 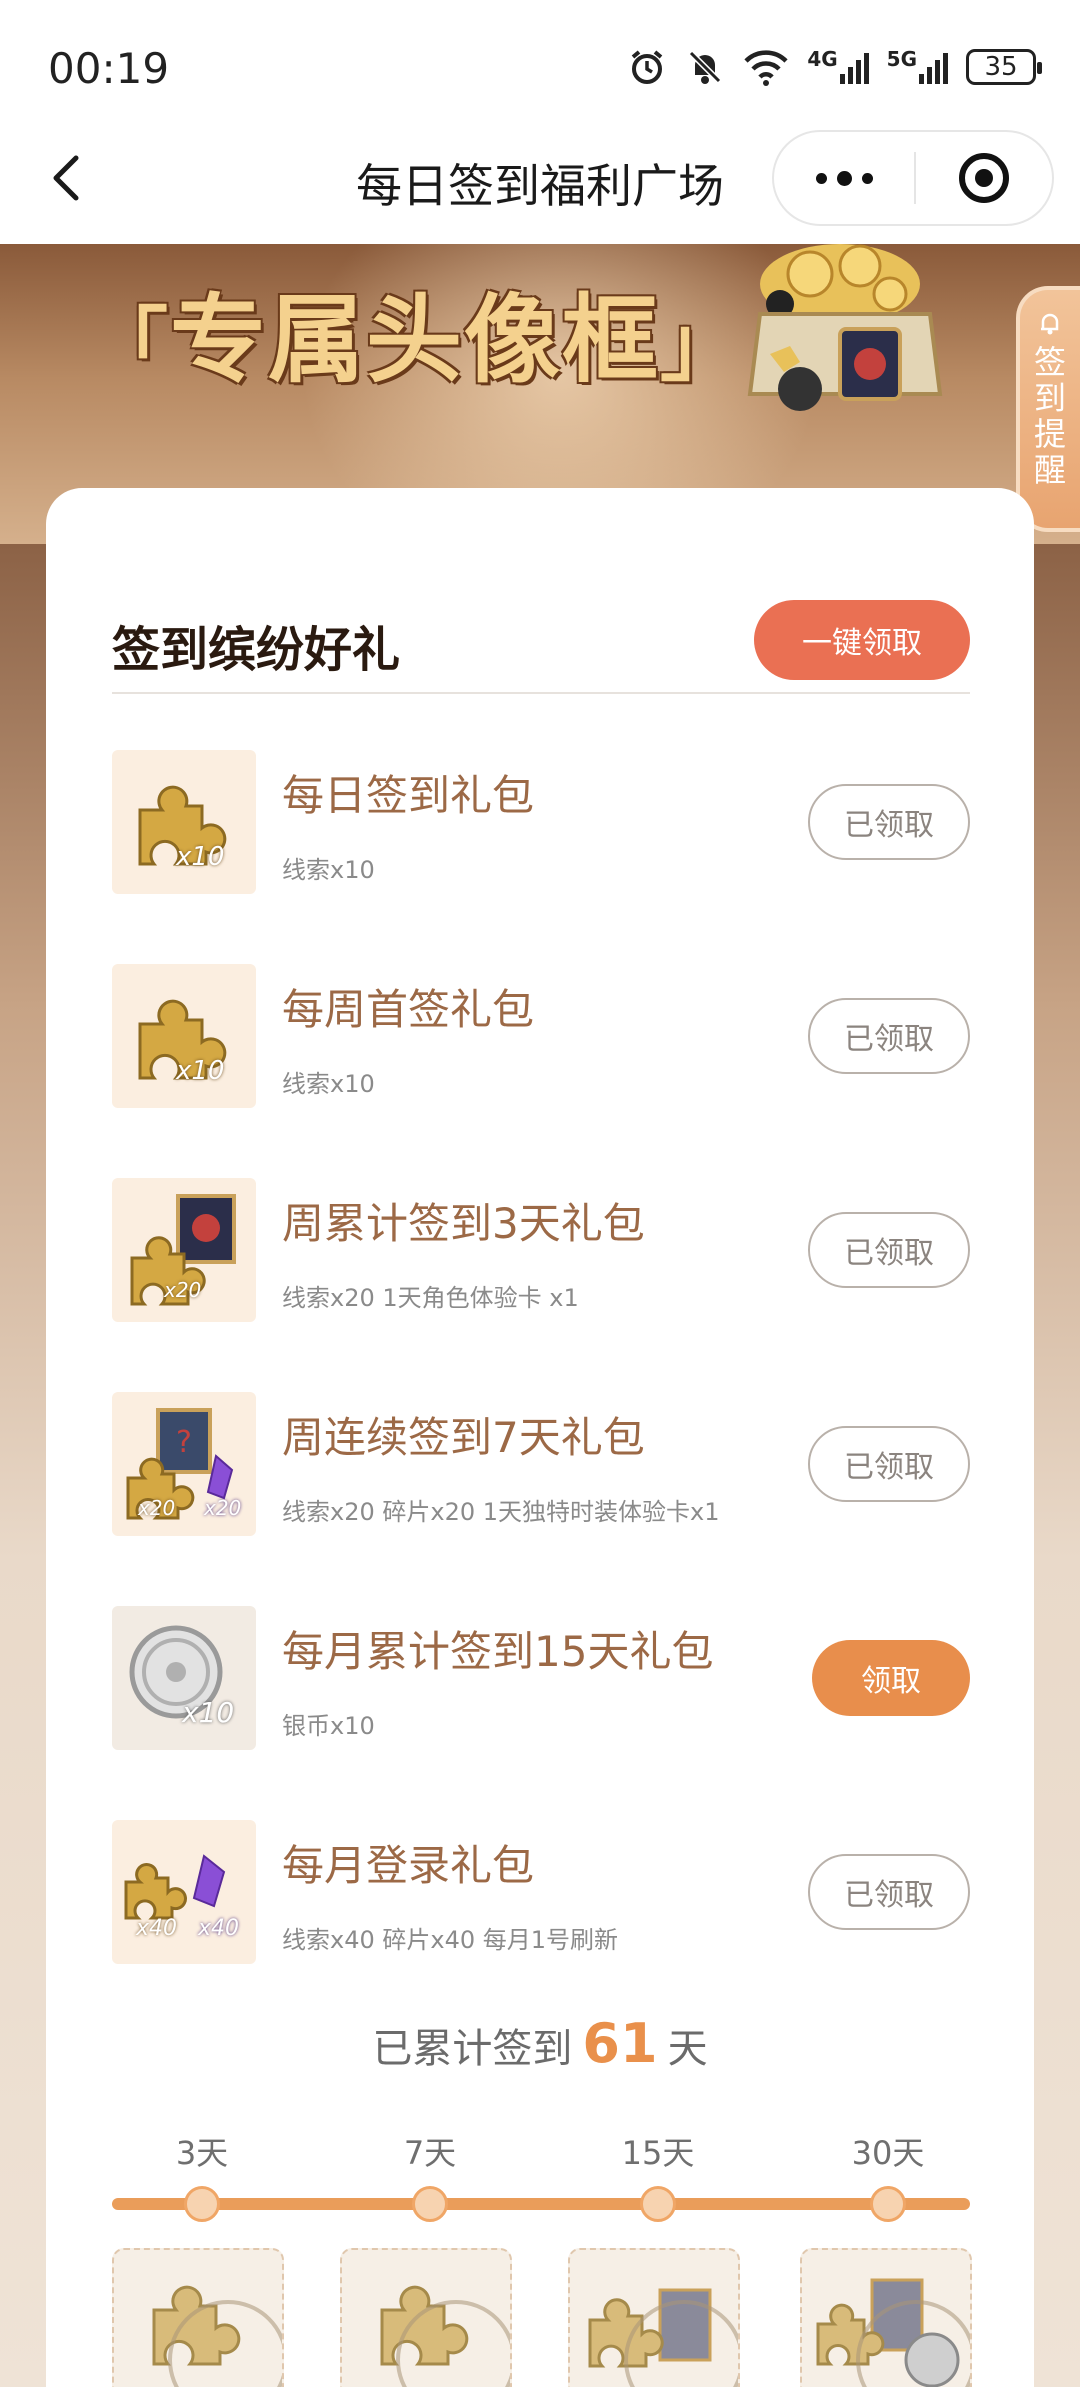 What do you see at coordinates (184, 1464) in the screenshot?
I see `gift-thumbnail: ? x20 x20` at bounding box center [184, 1464].